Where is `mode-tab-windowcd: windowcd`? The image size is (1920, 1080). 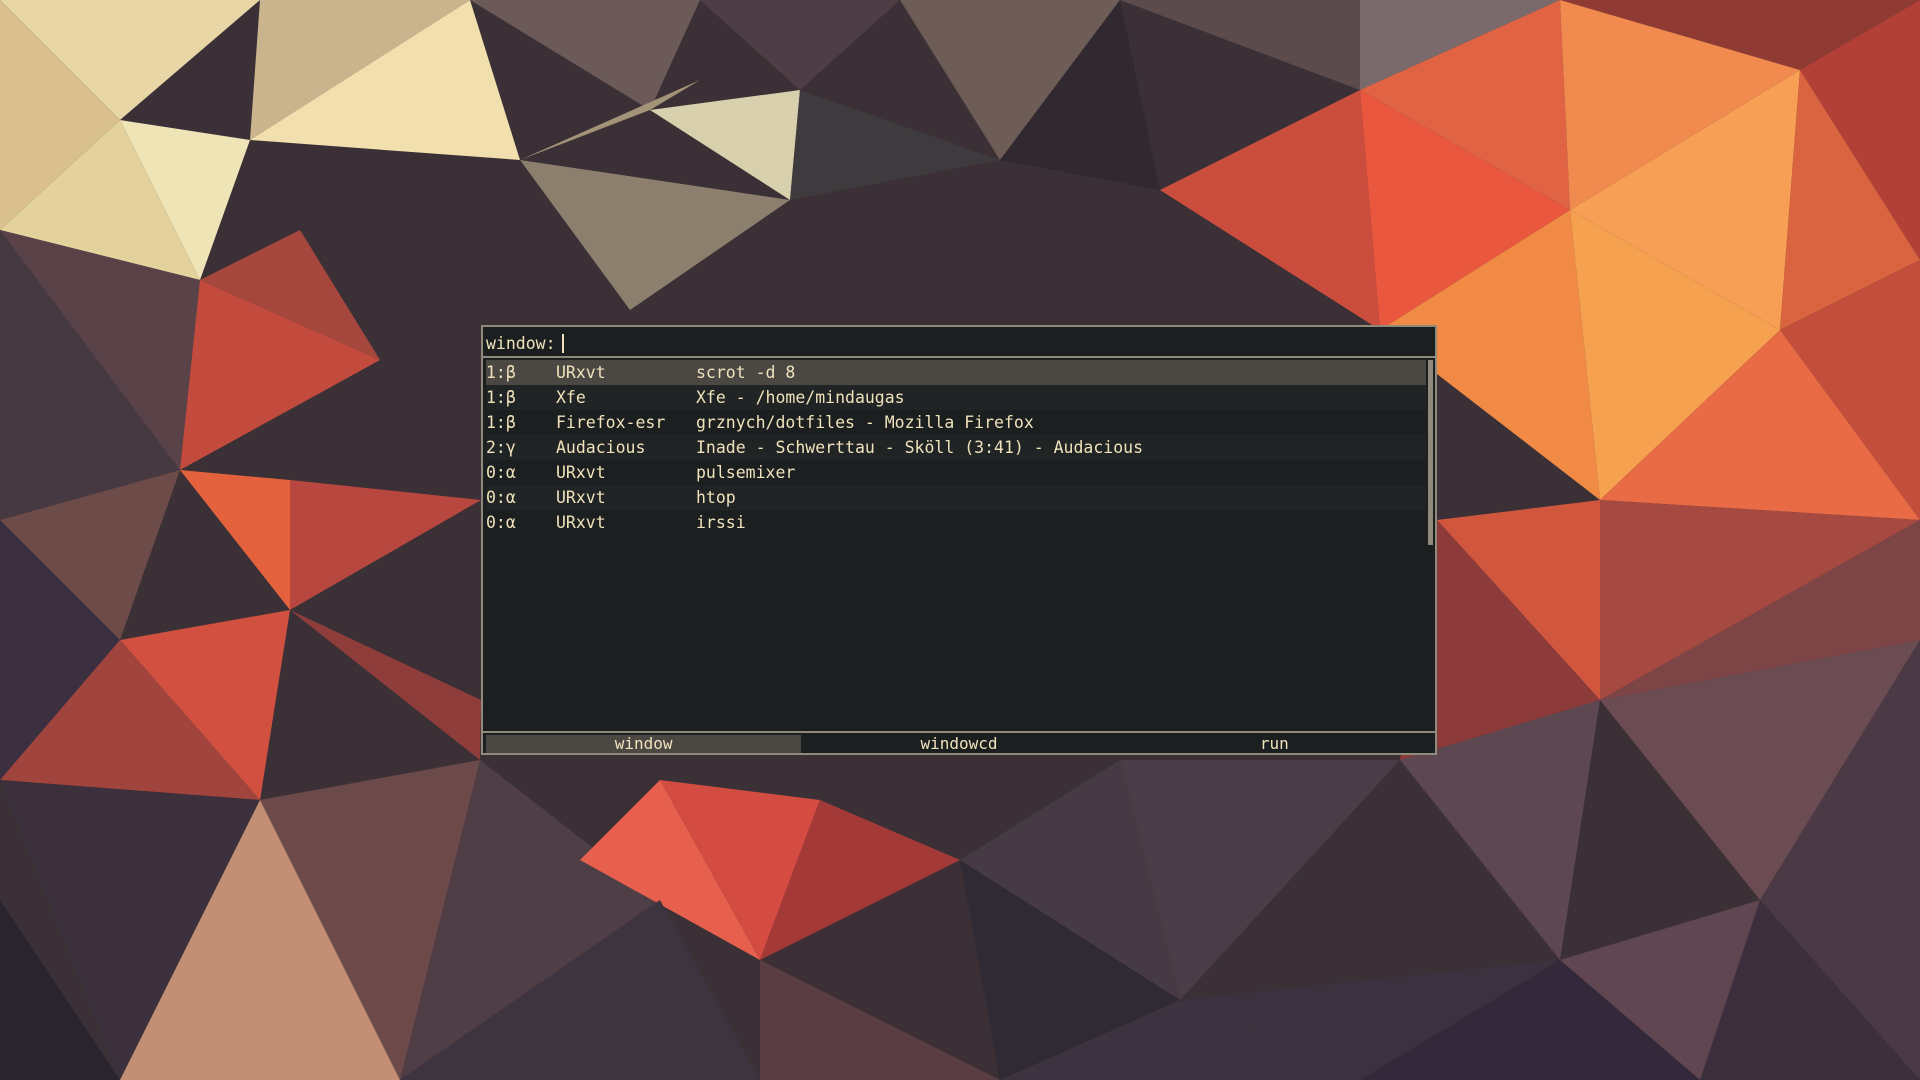
mode-tab-windowcd: windowcd is located at coordinates (958, 744).